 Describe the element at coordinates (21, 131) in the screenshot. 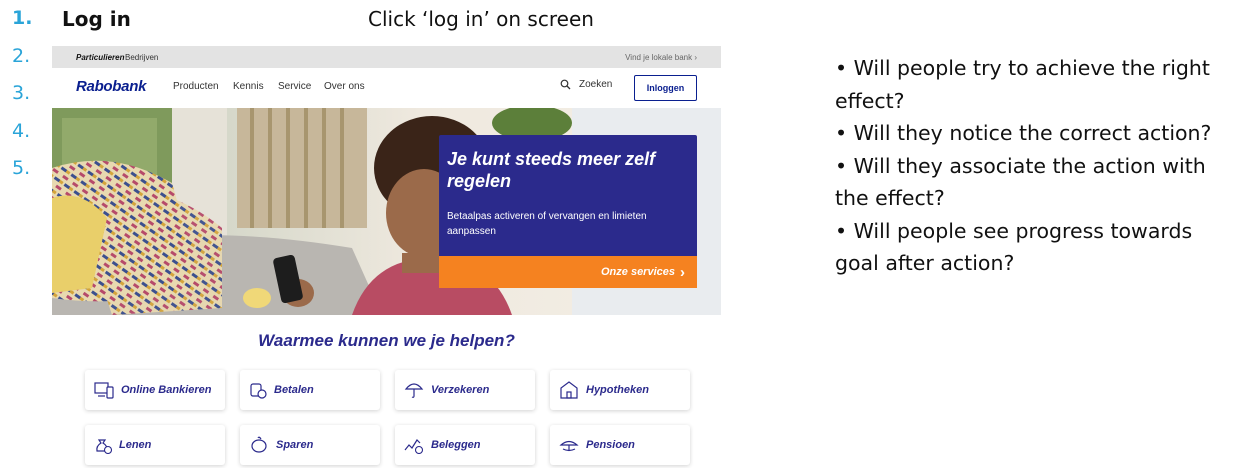

I see `step-number-4: 4.` at that location.